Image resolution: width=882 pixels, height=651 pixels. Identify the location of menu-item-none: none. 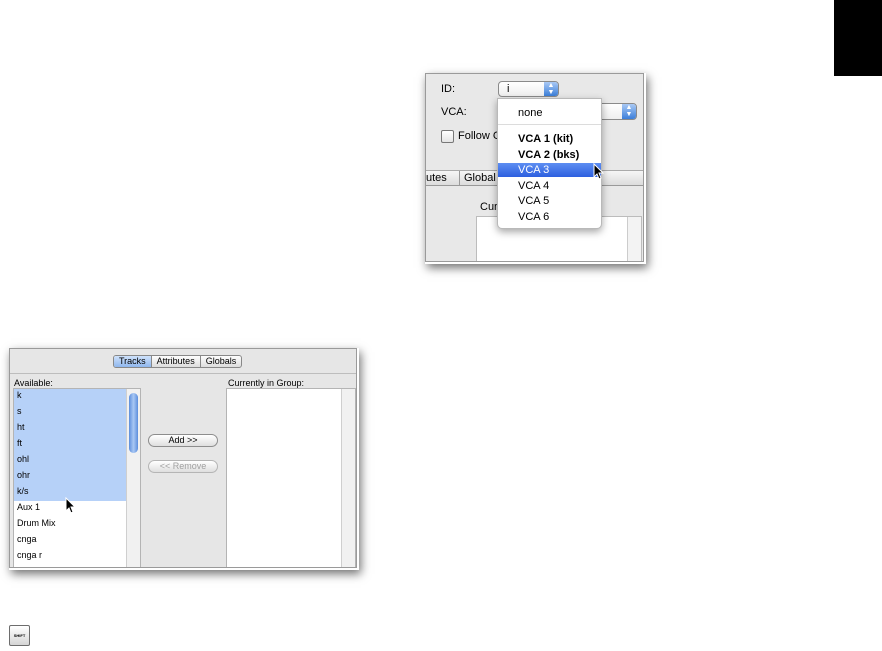
(549, 113).